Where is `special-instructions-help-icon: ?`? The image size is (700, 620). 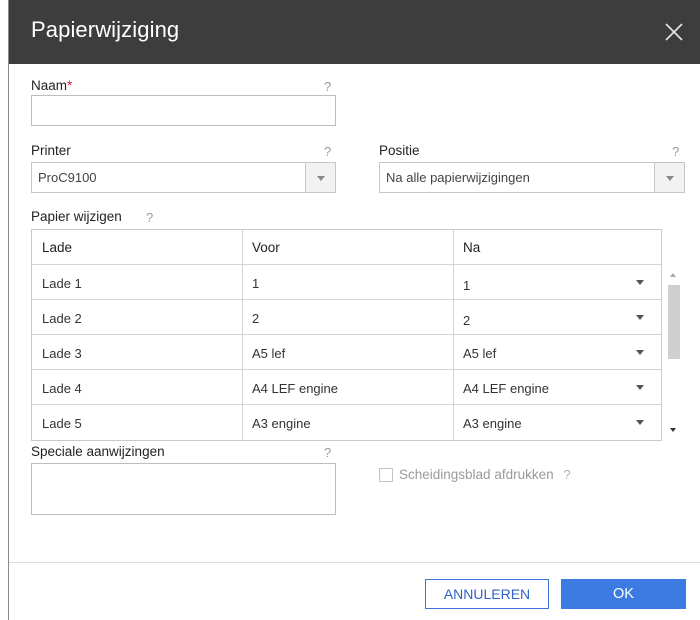
special-instructions-help-icon: ? is located at coordinates (327, 452).